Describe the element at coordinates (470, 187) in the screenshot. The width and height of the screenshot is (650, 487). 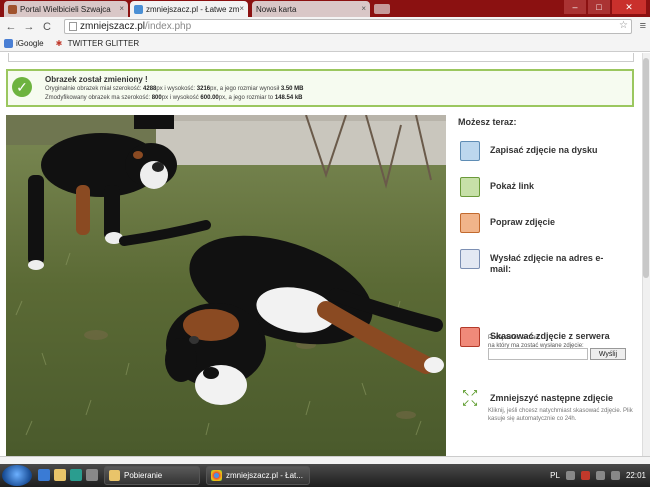
I see `link-icon` at that location.